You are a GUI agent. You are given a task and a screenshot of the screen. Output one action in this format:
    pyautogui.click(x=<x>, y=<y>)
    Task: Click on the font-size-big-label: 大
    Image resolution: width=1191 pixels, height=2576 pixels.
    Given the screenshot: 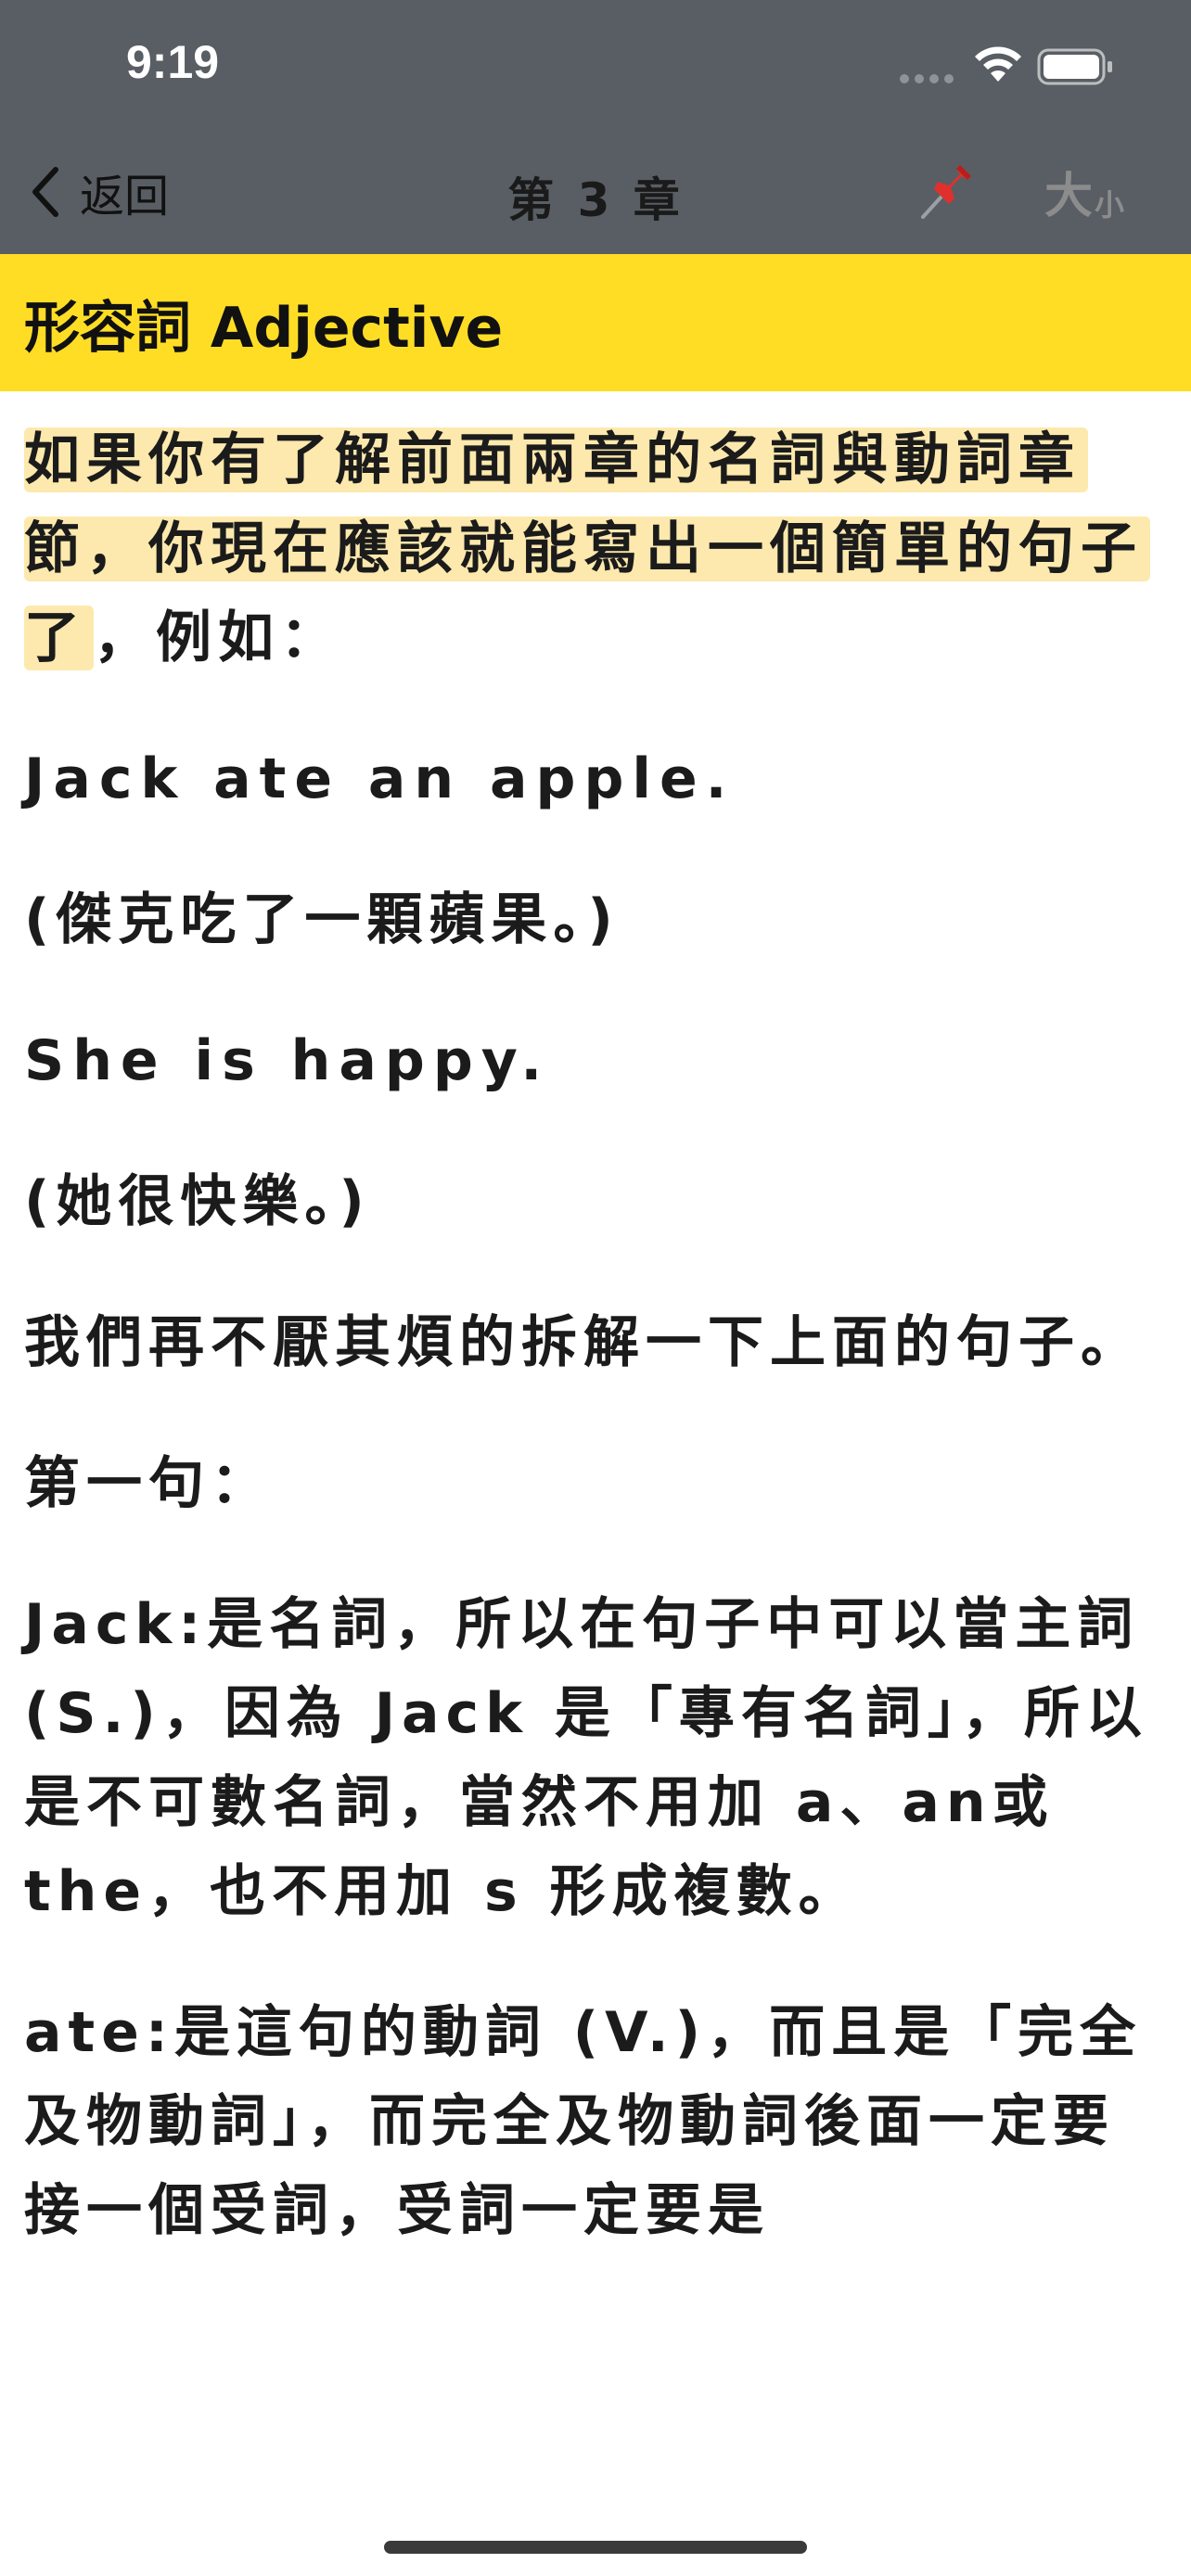 What is the action you would take?
    pyautogui.click(x=1069, y=196)
    